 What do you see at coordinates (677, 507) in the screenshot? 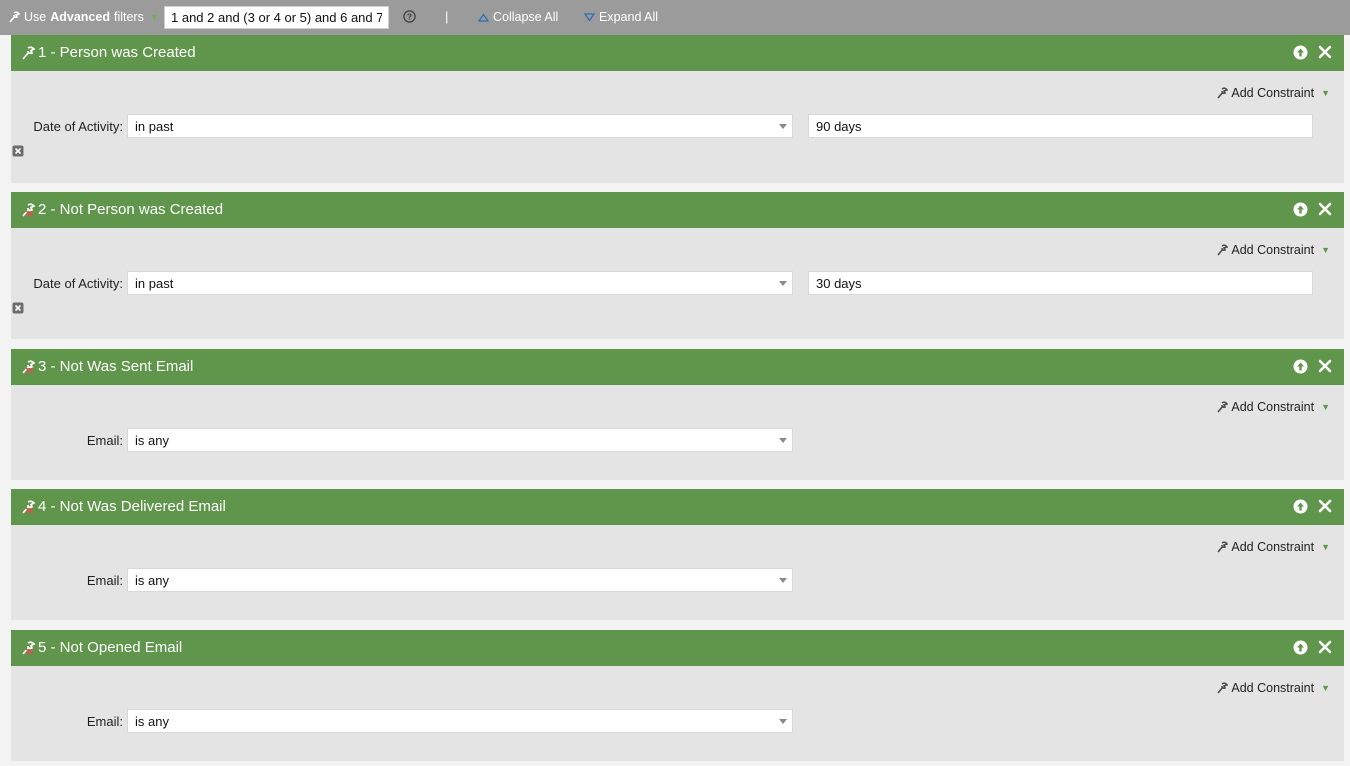
I see `filter-header: 4 - Not Was Delivered Email` at bounding box center [677, 507].